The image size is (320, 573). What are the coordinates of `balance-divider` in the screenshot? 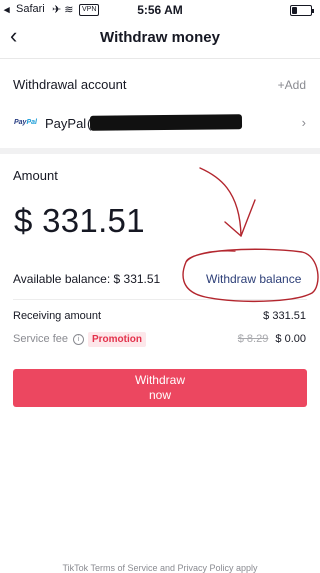 It's located at (160, 299).